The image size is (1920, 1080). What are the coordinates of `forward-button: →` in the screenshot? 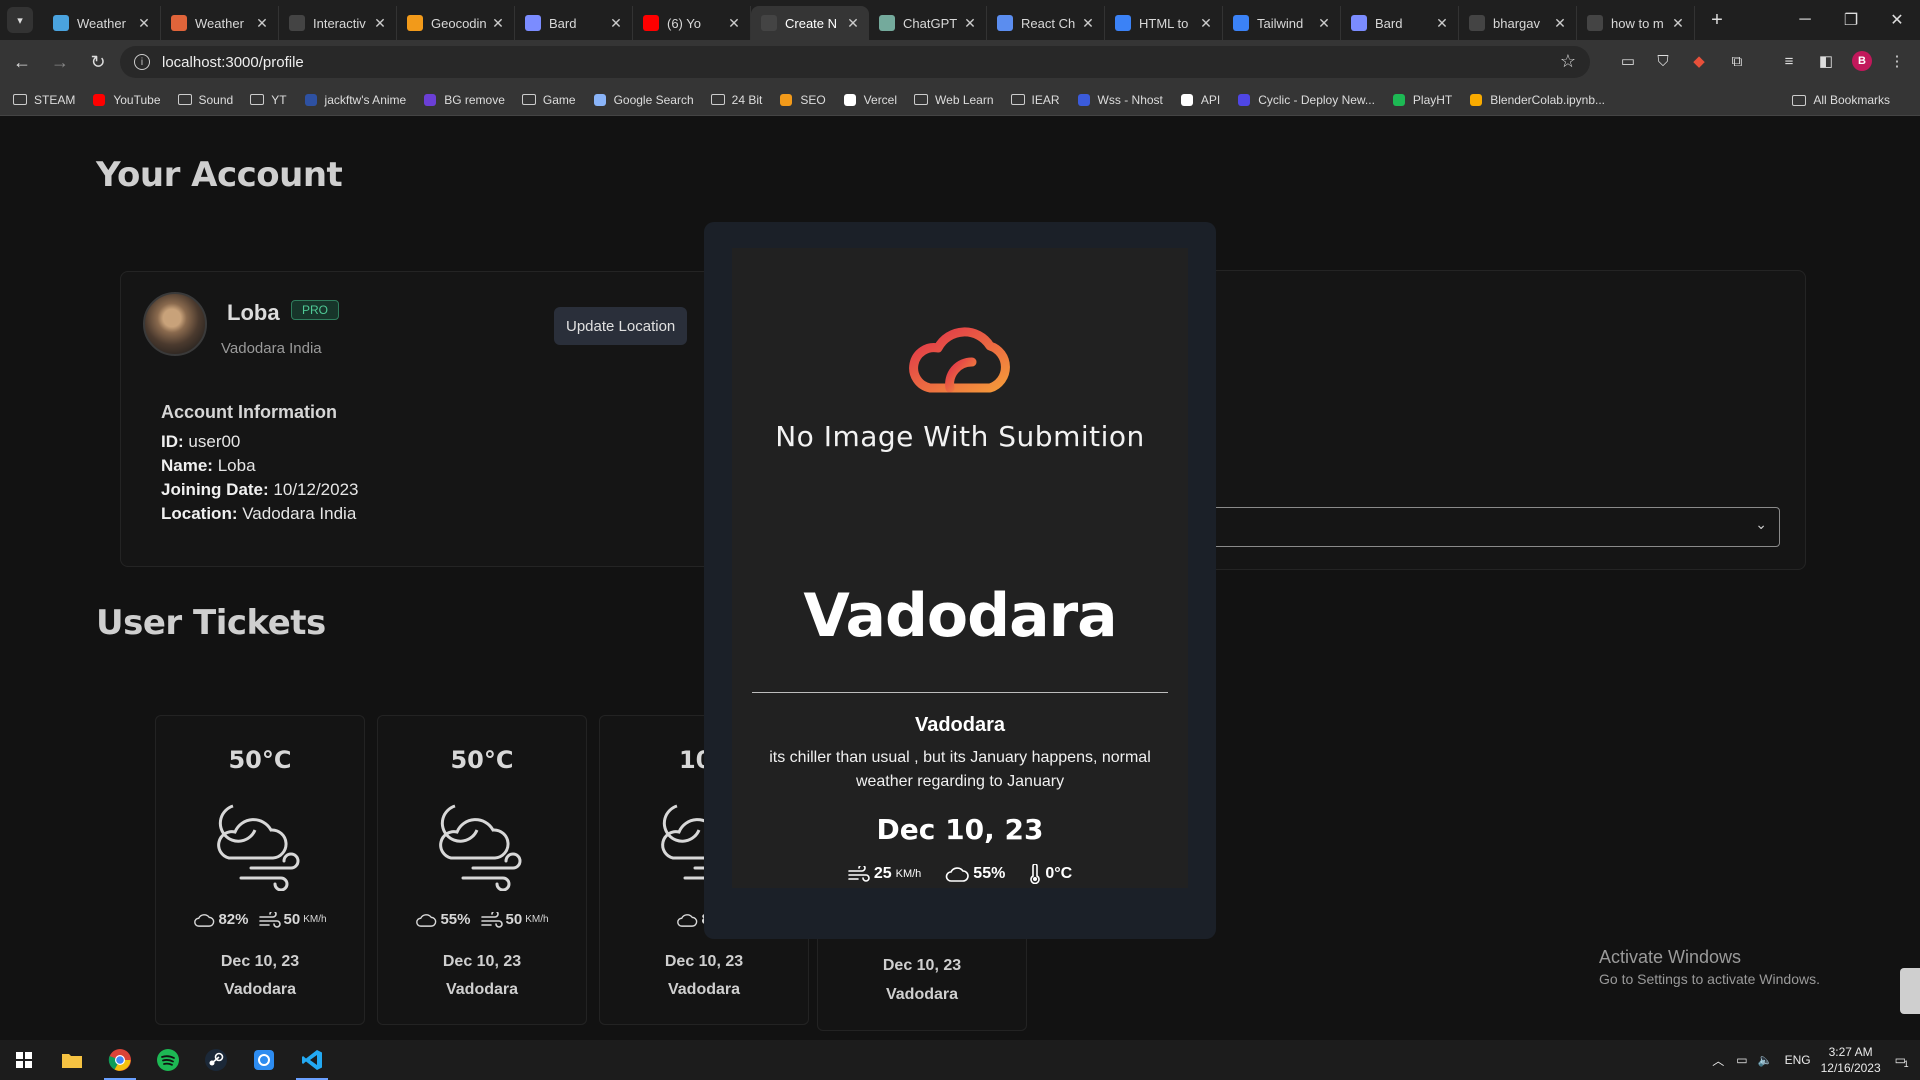 It's located at (60, 62).